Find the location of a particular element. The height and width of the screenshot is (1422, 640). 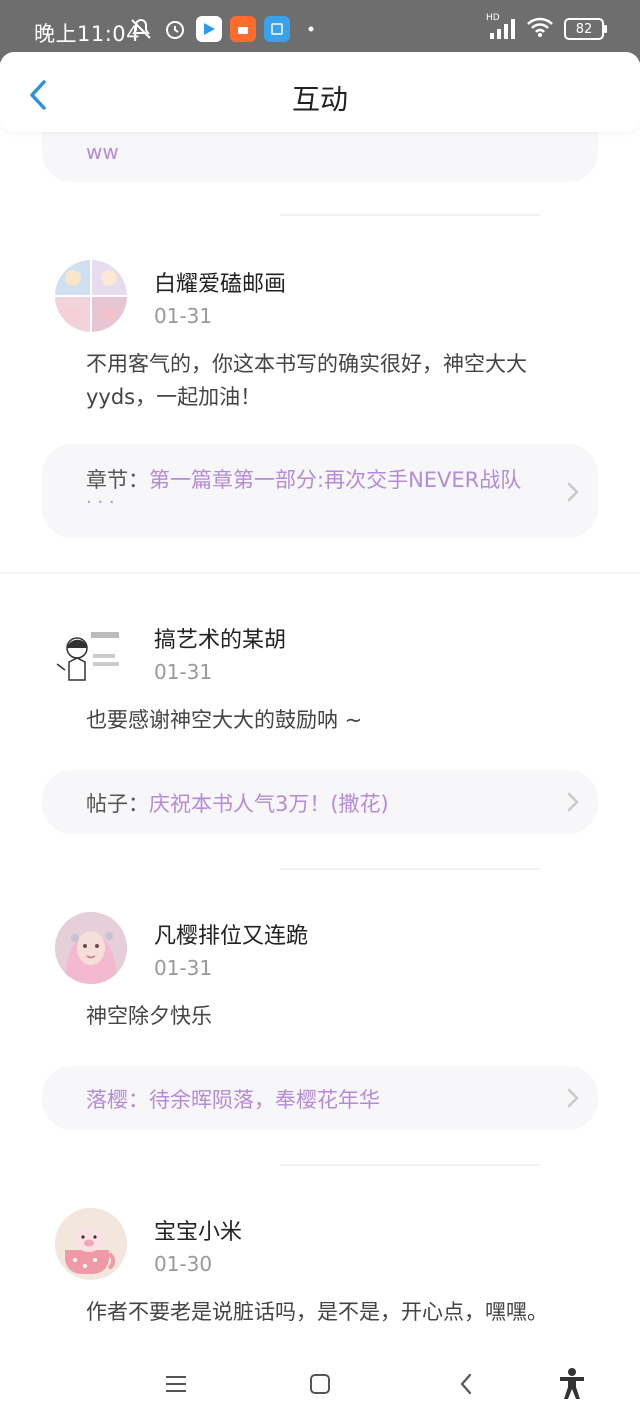

comment-line: 也要感谢神空大大的鼓励呐 ~ is located at coordinates (224, 720).